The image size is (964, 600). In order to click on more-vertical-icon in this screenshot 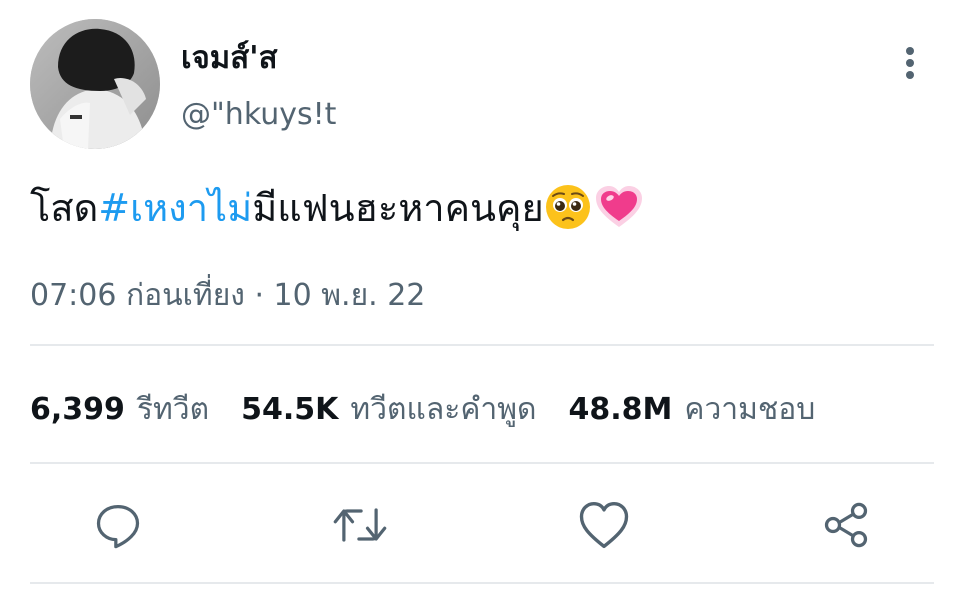, I will do `click(910, 63)`.